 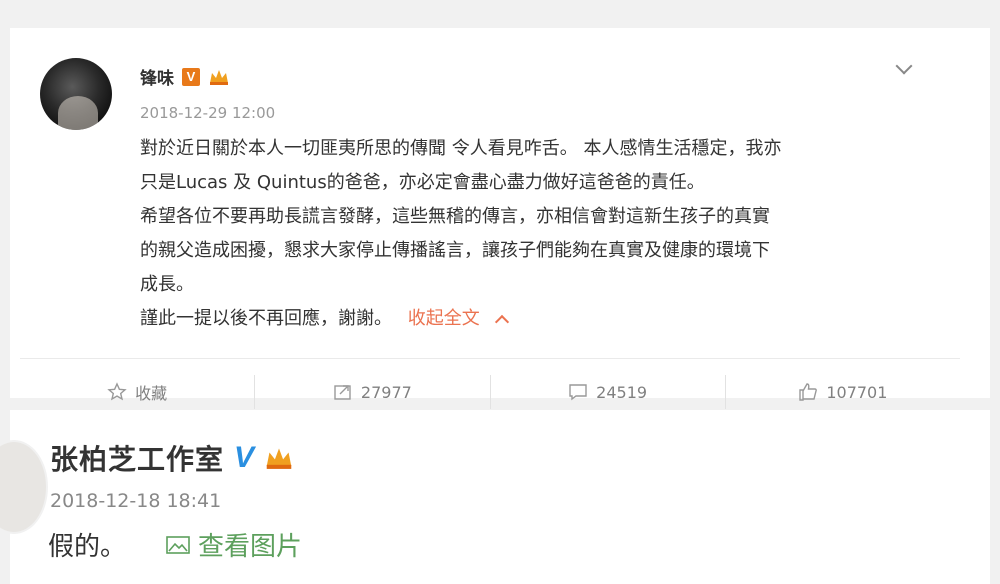 I want to click on star-icon, so click(x=117, y=391).